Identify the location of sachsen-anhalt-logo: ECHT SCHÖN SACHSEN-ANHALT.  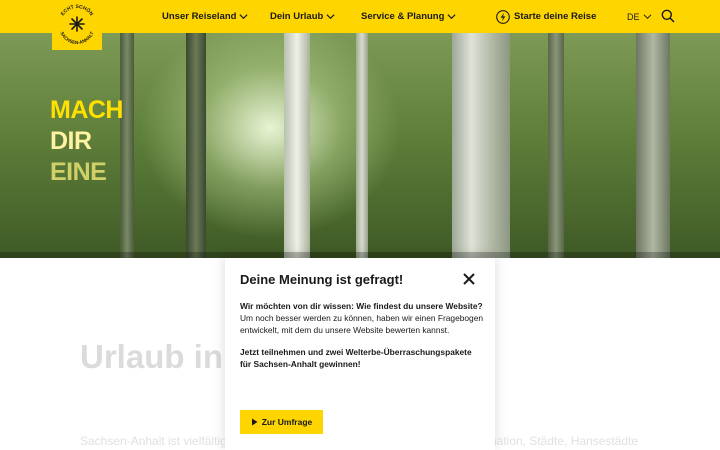
(77, 25).